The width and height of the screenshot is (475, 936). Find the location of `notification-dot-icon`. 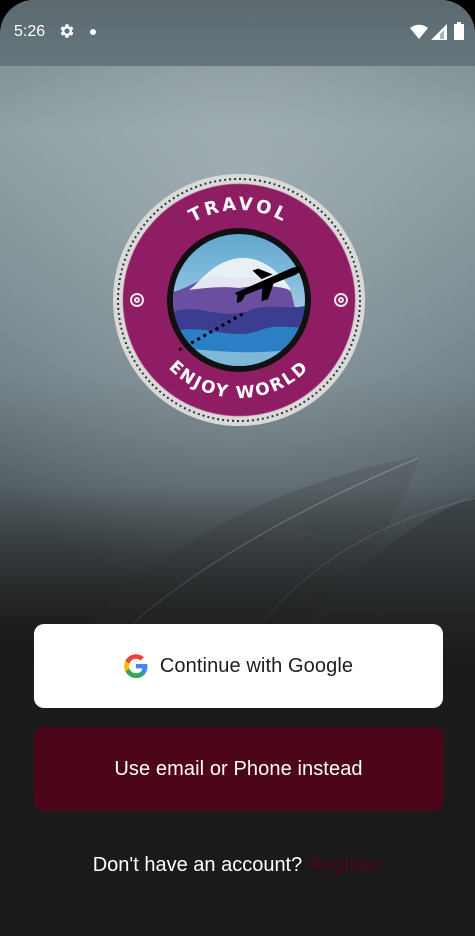

notification-dot-icon is located at coordinates (93, 32).